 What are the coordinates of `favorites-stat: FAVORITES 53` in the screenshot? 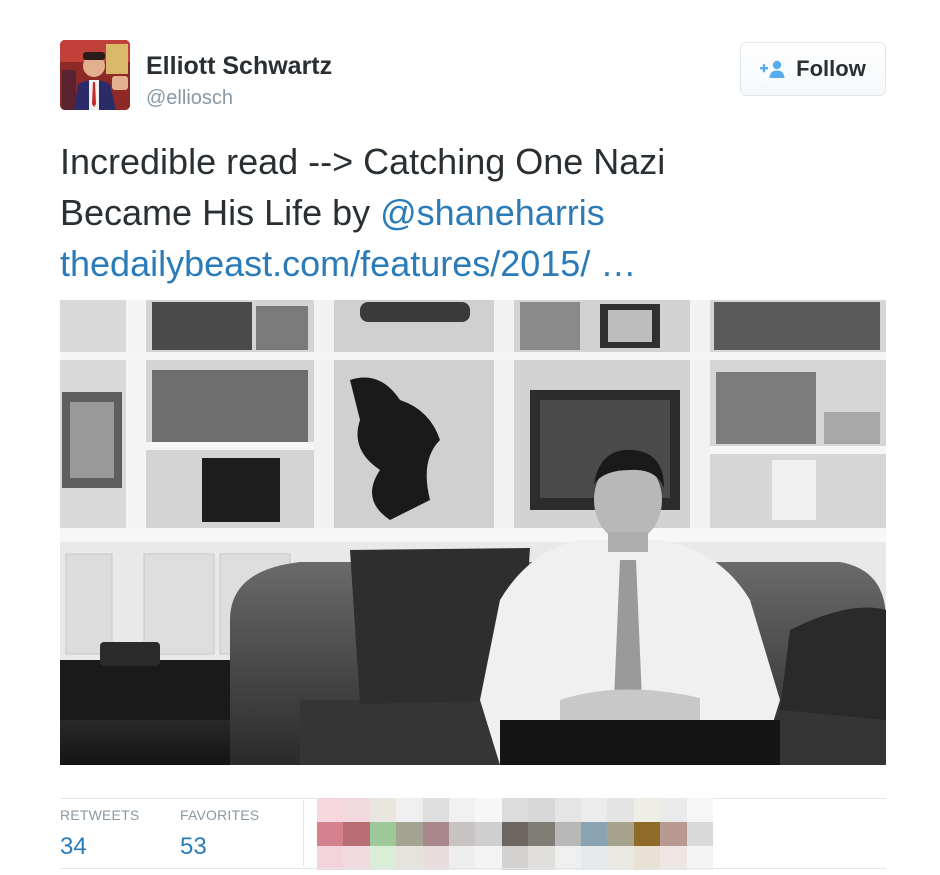 It's located at (219, 834).